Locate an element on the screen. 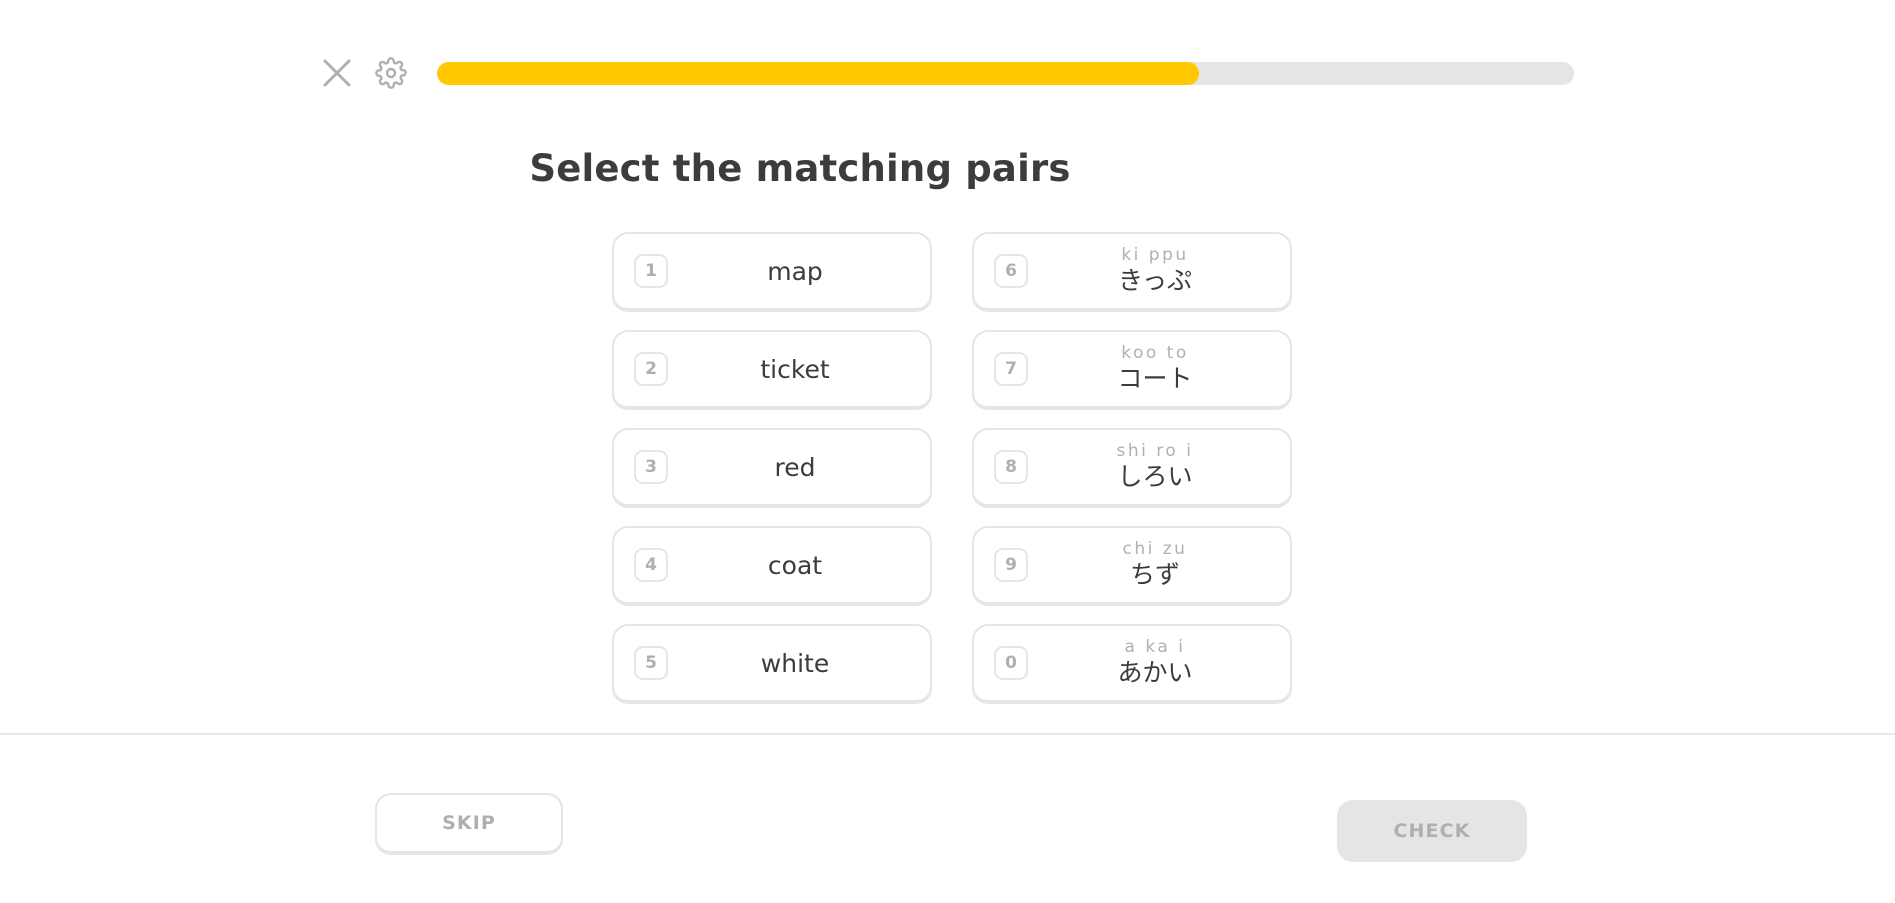 The height and width of the screenshot is (903, 1895). footer-divider is located at coordinates (947, 734).